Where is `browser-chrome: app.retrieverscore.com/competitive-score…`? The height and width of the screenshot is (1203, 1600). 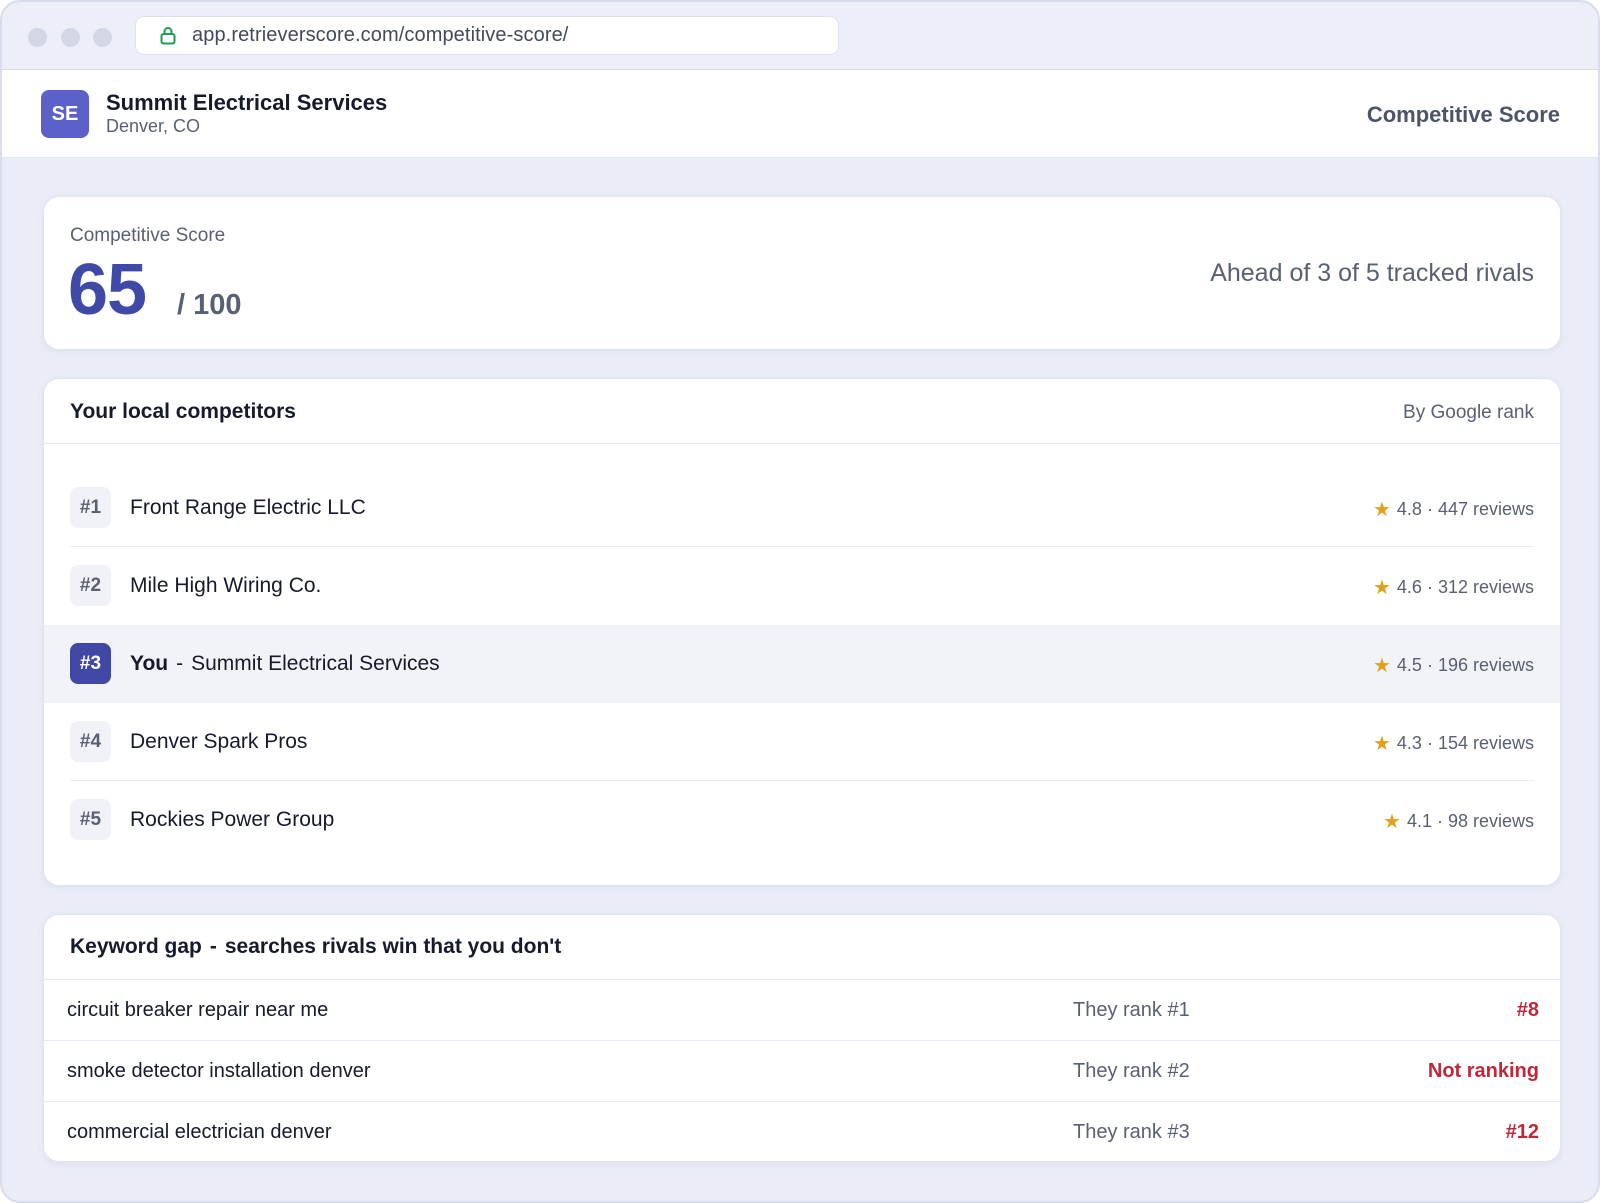
browser-chrome: app.retrieverscore.com/competitive-score… is located at coordinates (800, 36).